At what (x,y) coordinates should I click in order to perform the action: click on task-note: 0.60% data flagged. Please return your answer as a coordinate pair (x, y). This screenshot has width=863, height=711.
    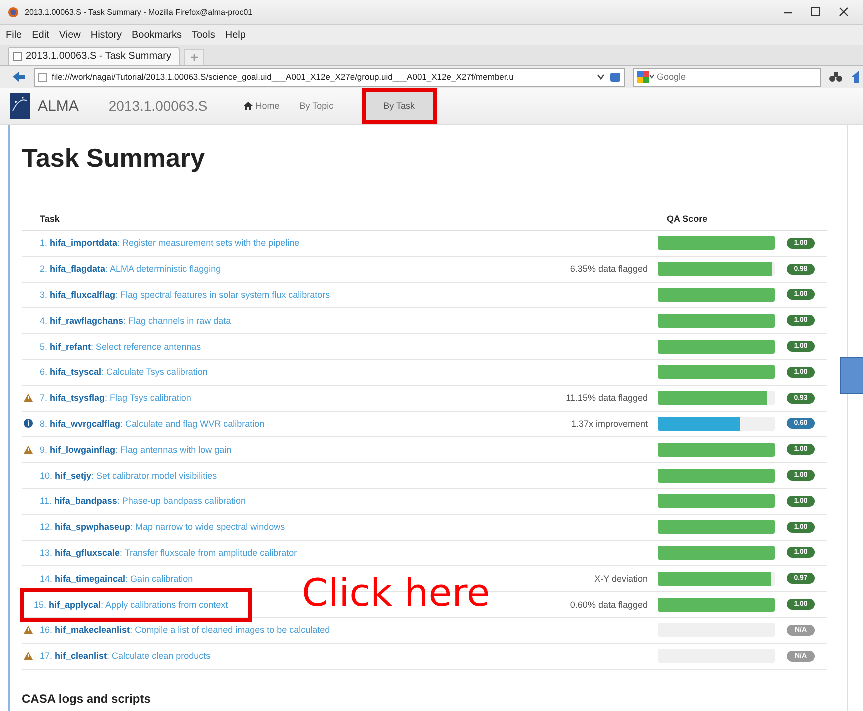
    Looking at the image, I should click on (609, 605).